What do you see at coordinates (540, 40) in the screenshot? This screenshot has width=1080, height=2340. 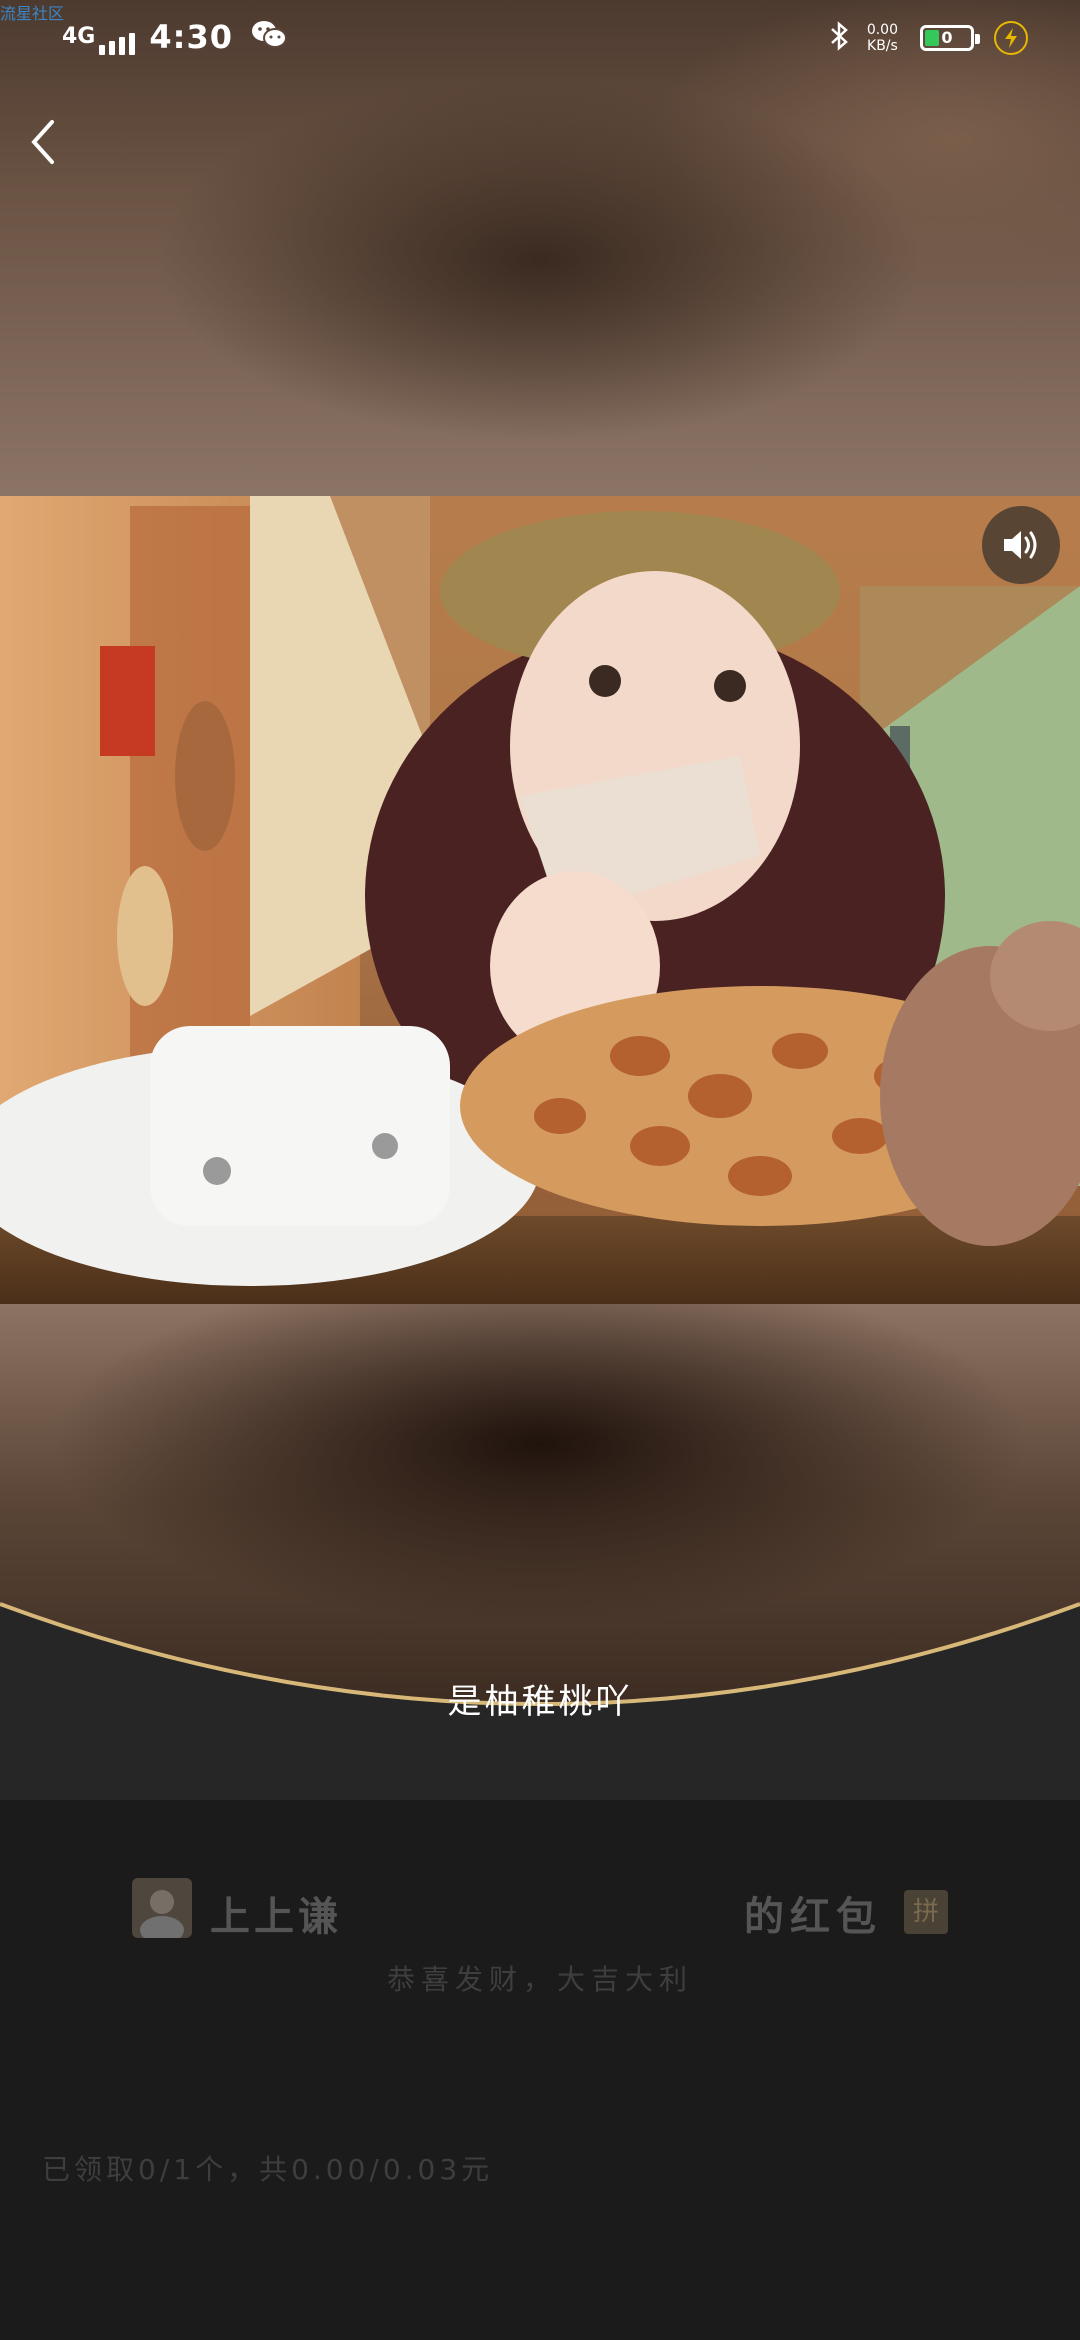 I see `status-bar: 4G 4:30 0.00 KB/s 0` at bounding box center [540, 40].